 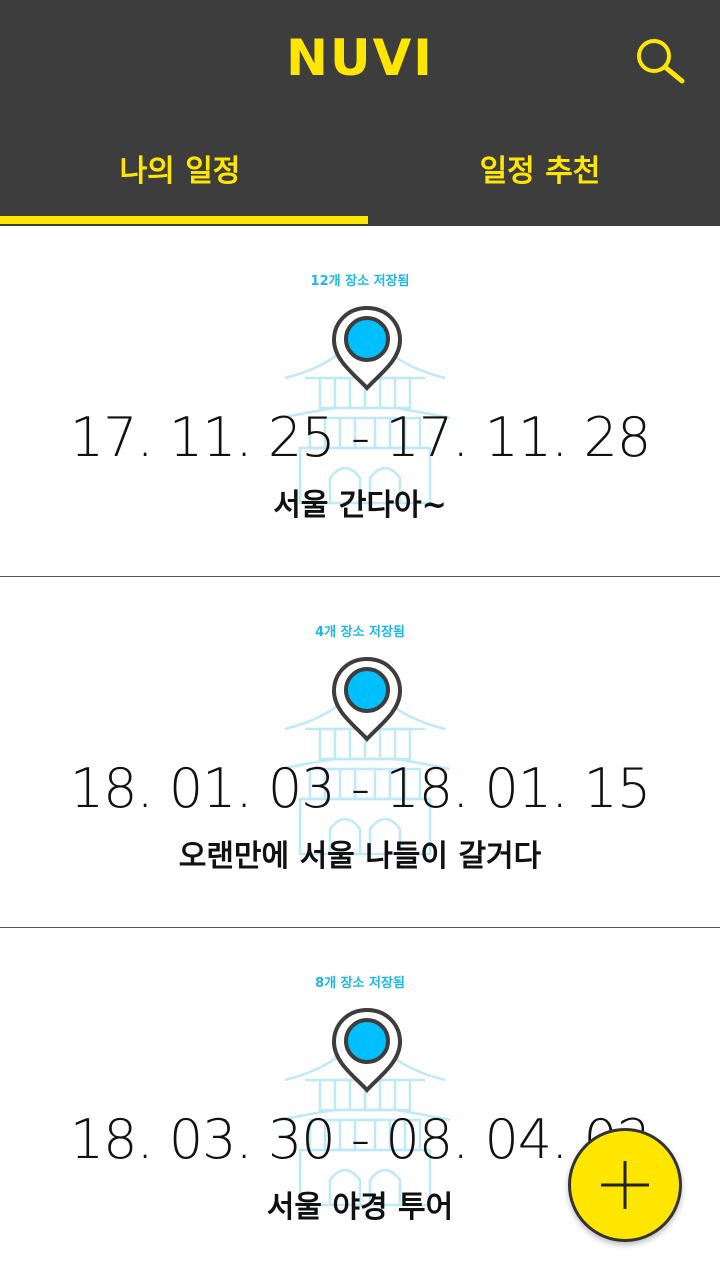 I want to click on tab-my-schedule: 나의 일정, so click(x=180, y=168).